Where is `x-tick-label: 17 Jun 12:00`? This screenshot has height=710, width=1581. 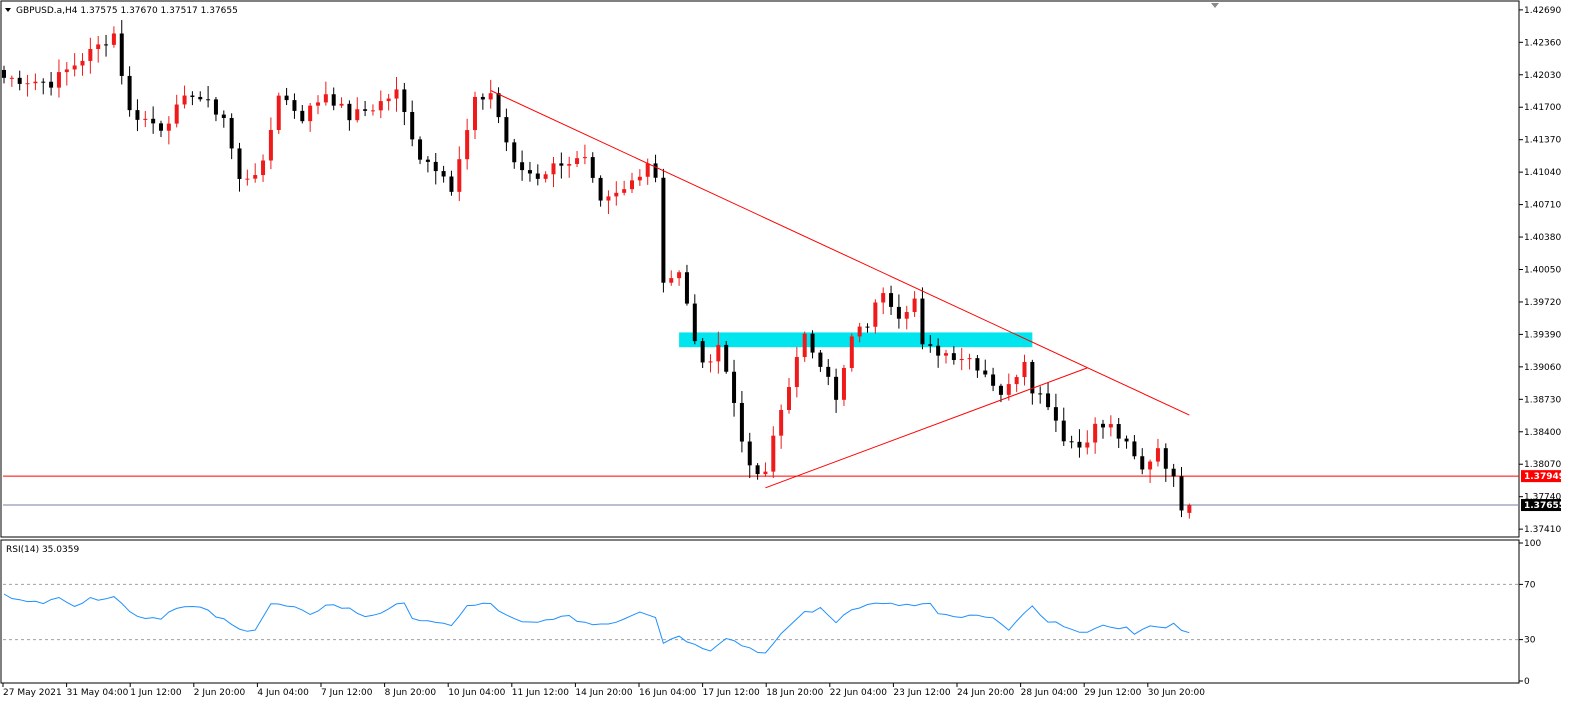
x-tick-label: 17 Jun 12:00 is located at coordinates (731, 693).